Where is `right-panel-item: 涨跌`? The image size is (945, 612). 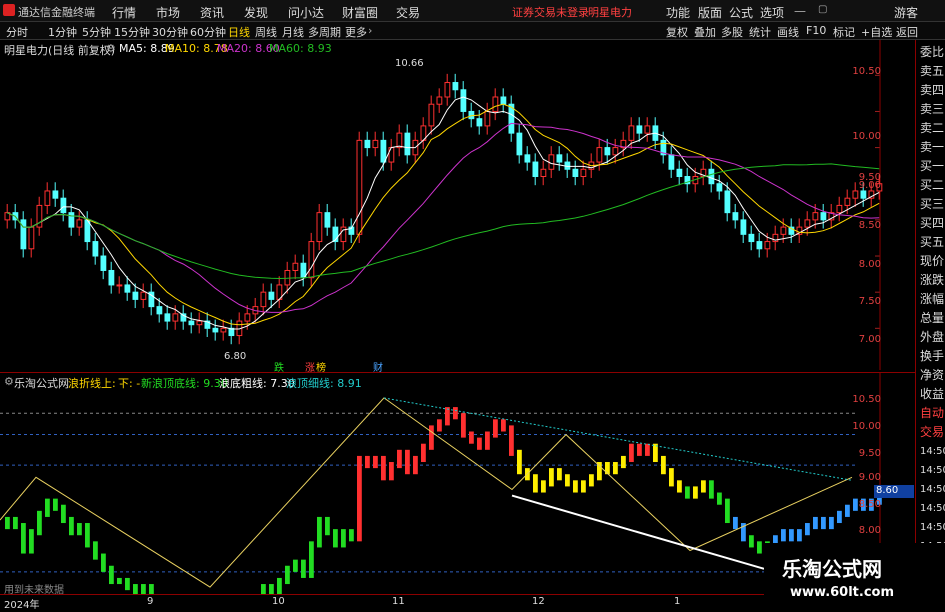 right-panel-item: 涨跌 is located at coordinates (932, 280).